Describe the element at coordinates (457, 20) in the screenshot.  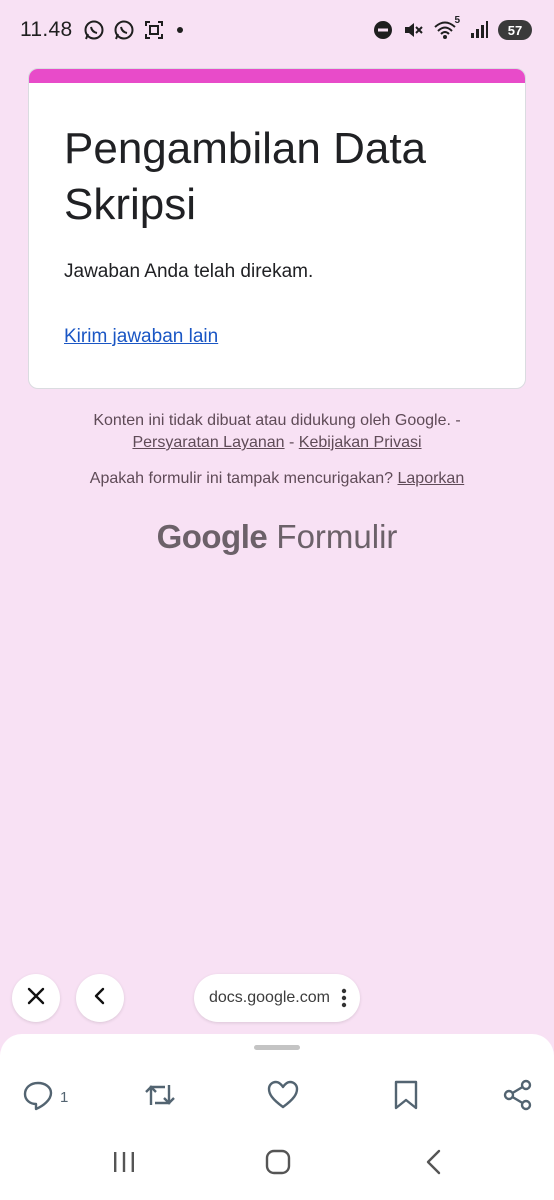
I see `wifi-label: 5` at that location.